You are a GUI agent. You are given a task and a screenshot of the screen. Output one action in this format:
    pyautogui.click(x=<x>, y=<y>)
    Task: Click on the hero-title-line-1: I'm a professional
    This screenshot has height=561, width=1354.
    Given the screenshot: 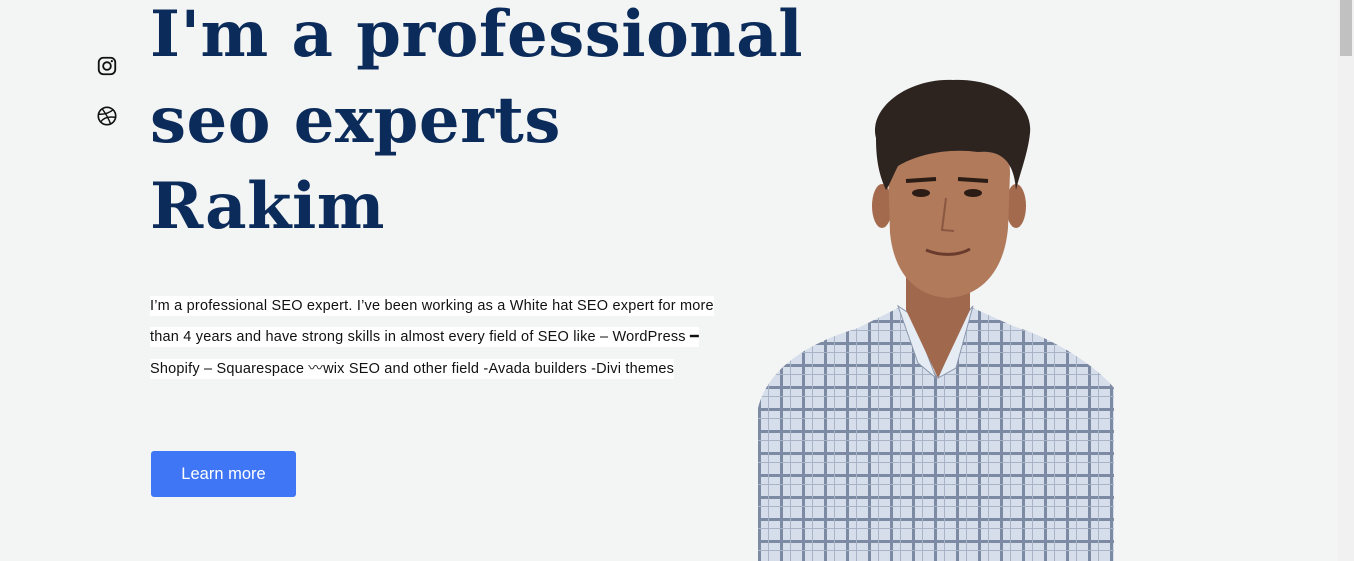 What is the action you would take?
    pyautogui.click(x=477, y=36)
    